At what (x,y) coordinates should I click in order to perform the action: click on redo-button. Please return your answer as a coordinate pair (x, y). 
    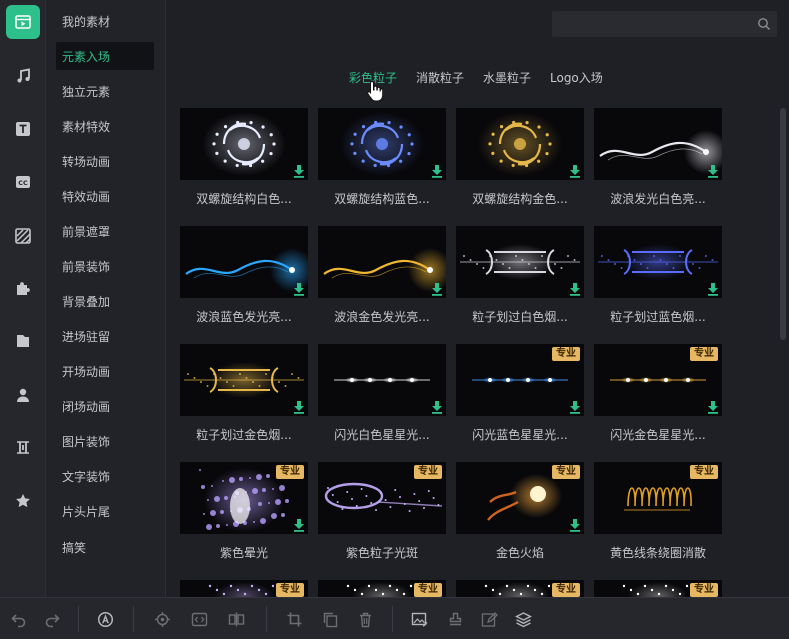
    Looking at the image, I should click on (52, 619).